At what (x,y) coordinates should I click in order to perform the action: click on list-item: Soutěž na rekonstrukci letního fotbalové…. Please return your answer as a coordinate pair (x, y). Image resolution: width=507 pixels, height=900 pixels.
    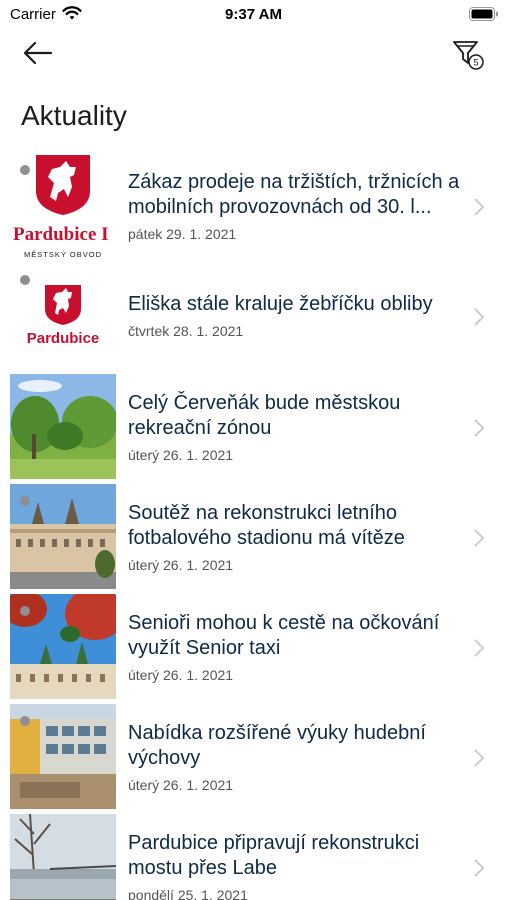
    Looking at the image, I should click on (253, 539).